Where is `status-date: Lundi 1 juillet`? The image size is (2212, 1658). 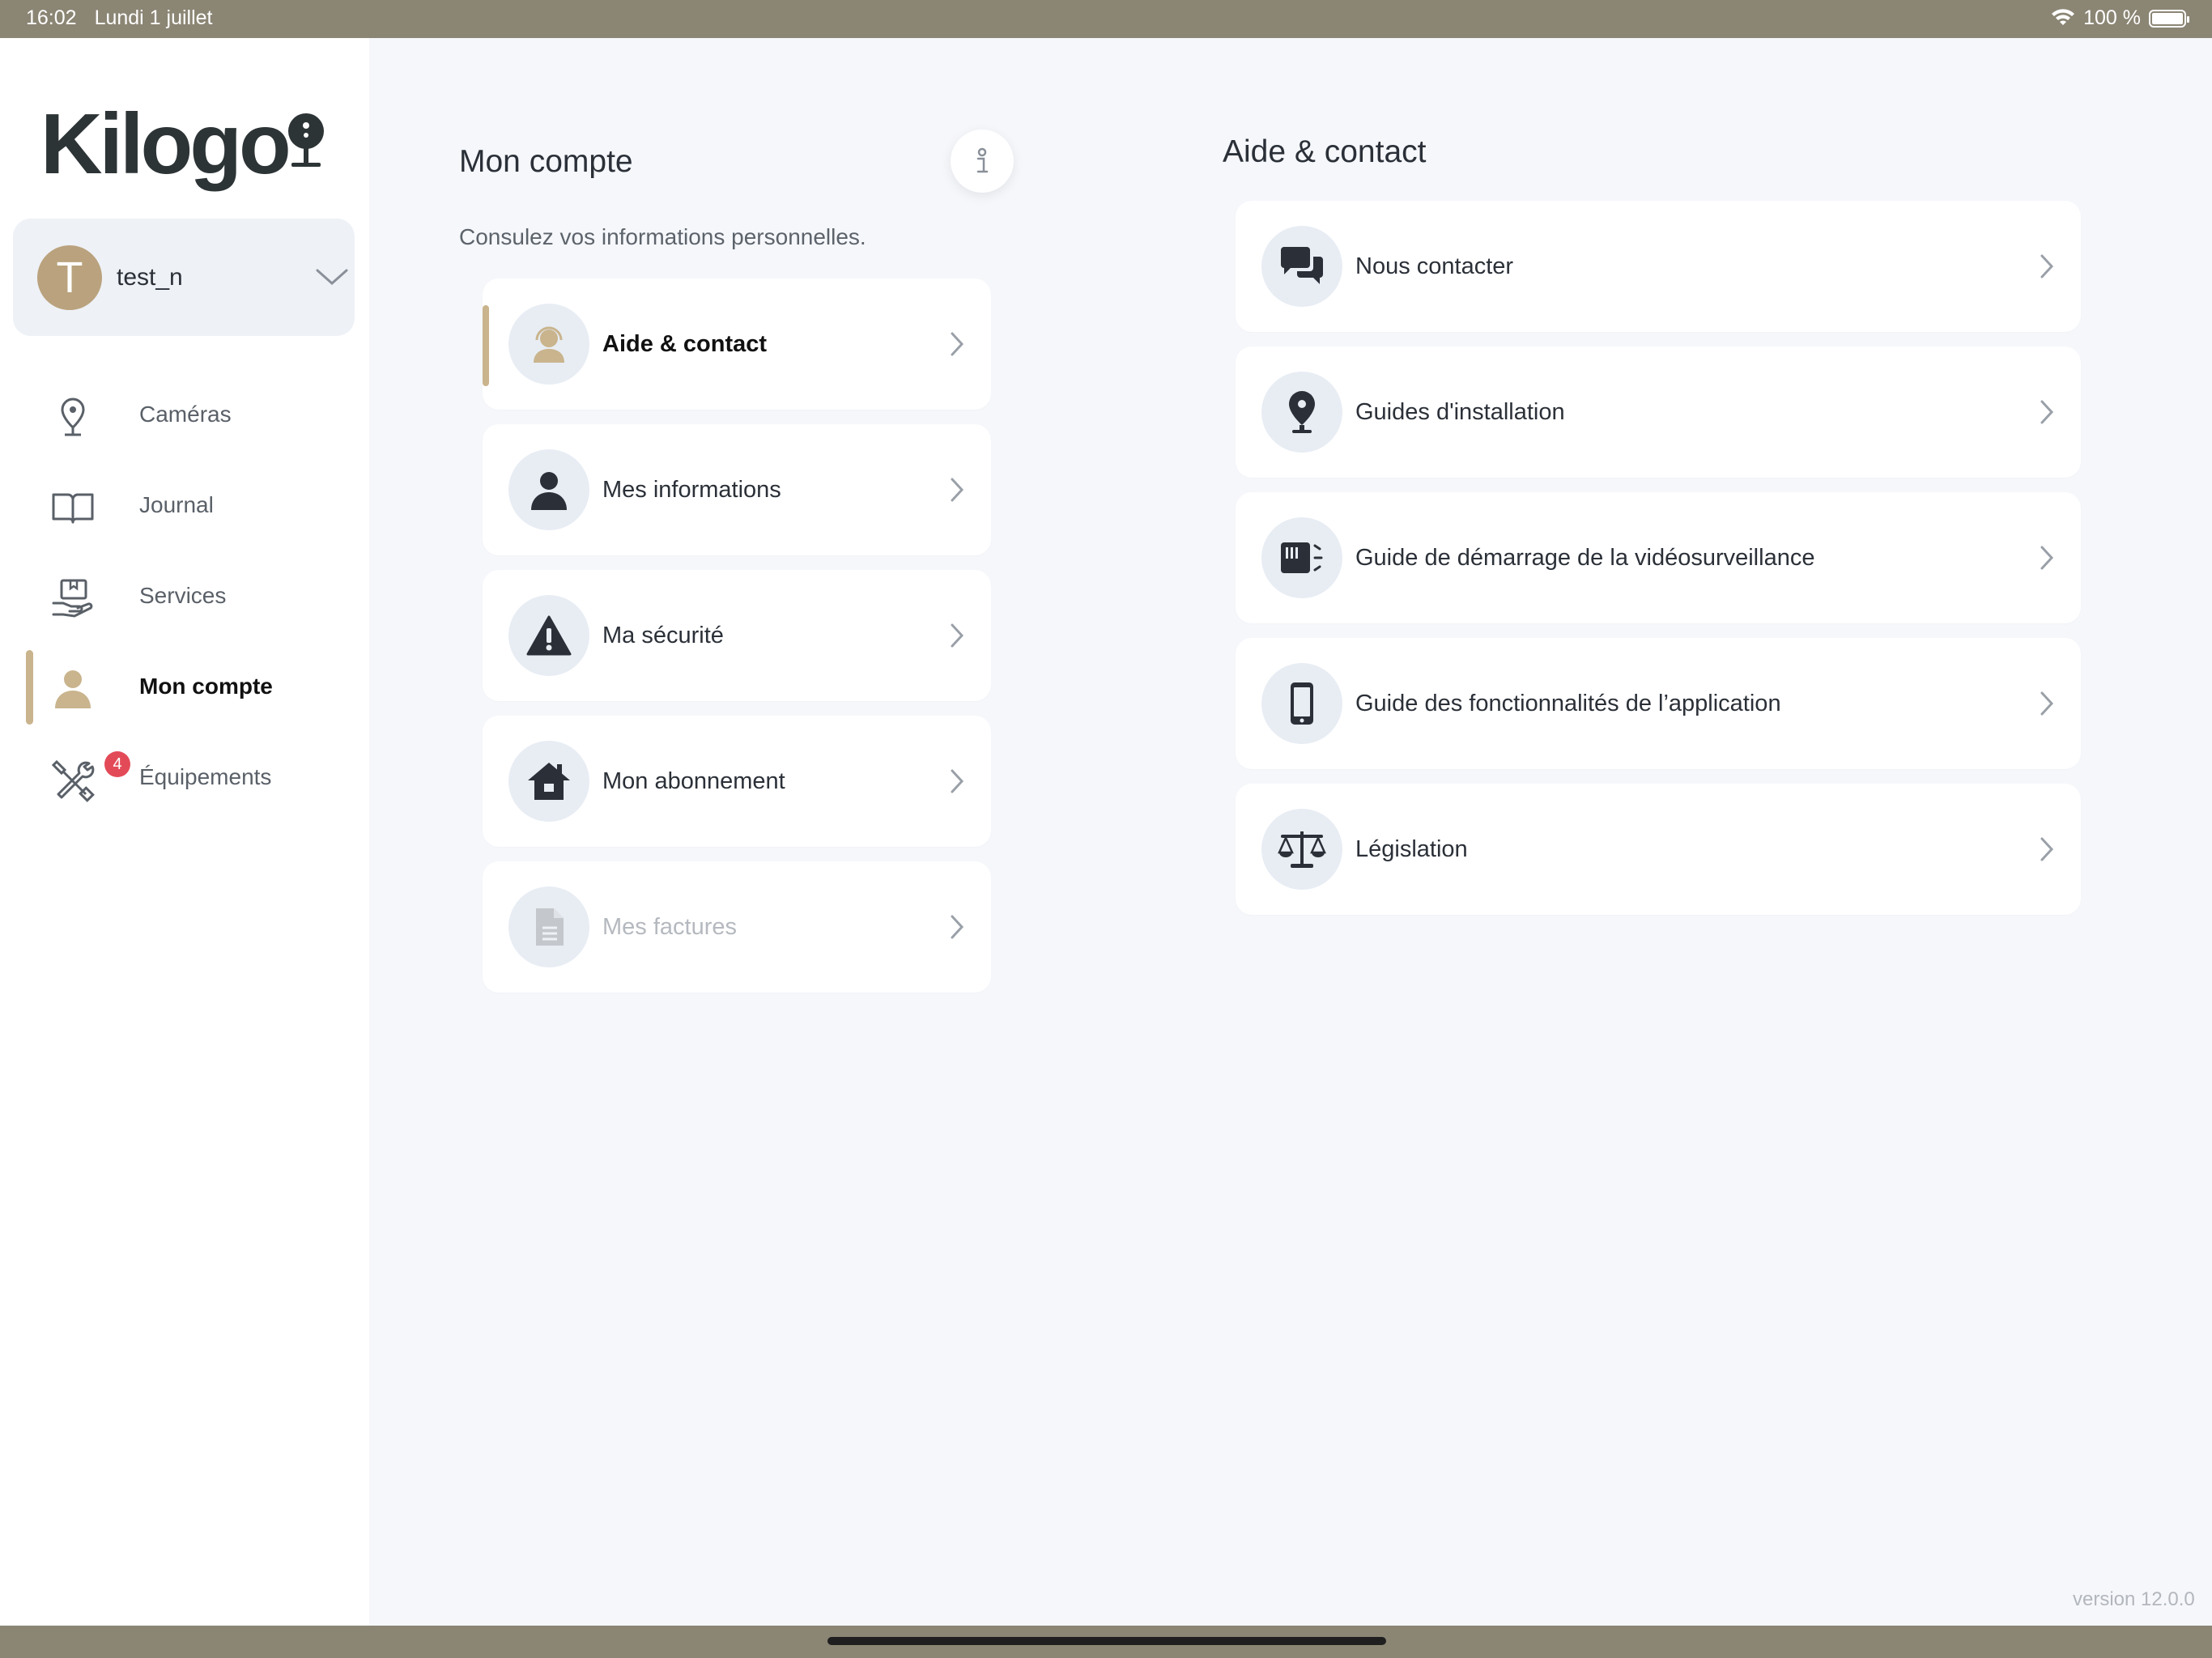
status-date: Lundi 1 juillet is located at coordinates (154, 17).